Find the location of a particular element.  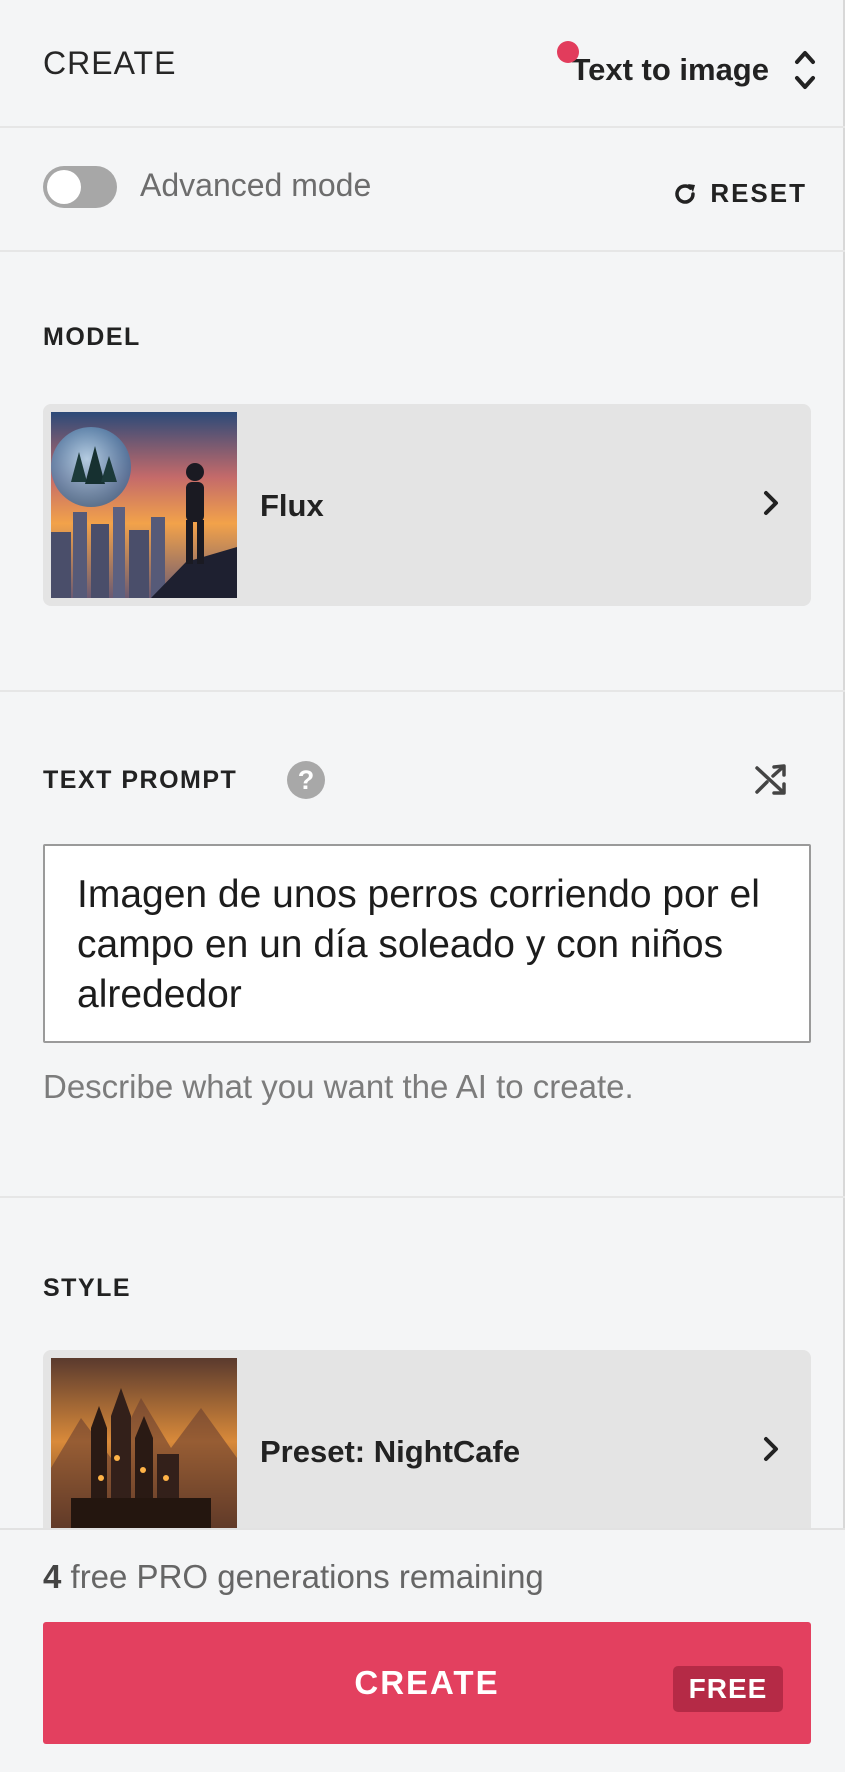

model-selector: Flux is located at coordinates (427, 505).